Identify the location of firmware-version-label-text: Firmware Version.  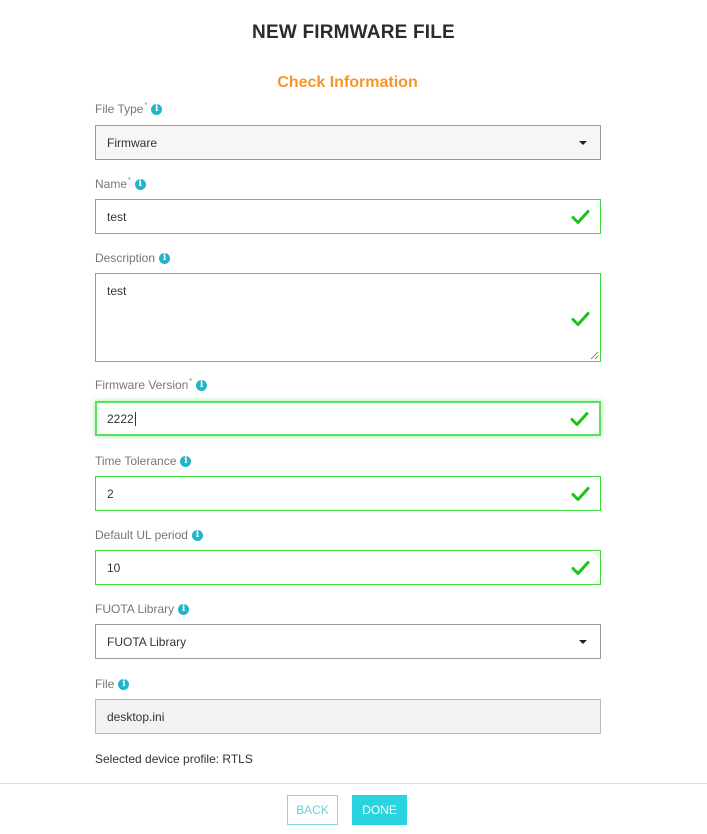
(142, 385).